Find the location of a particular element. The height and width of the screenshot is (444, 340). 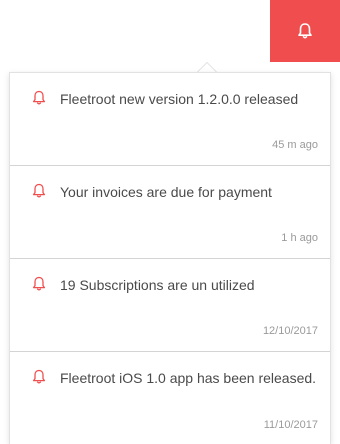

notifications-bell-button is located at coordinates (305, 31).